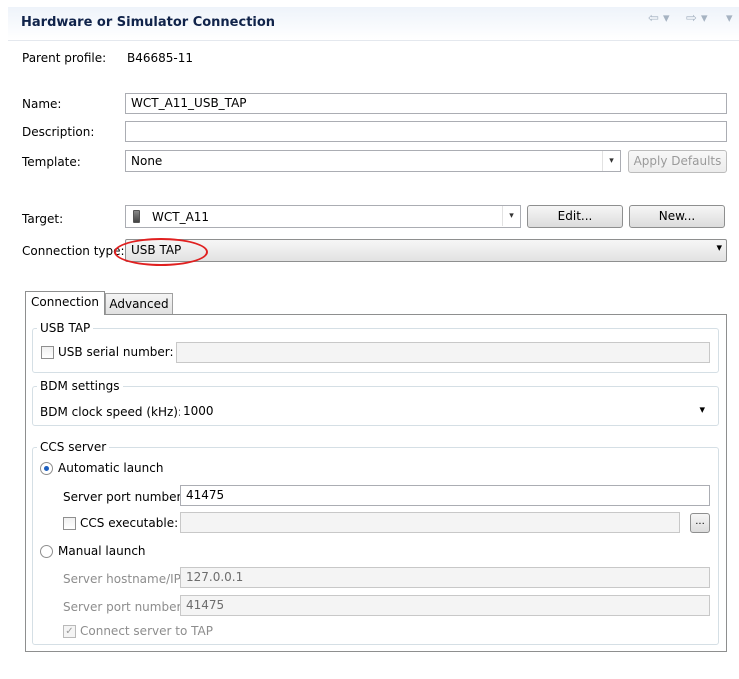  What do you see at coordinates (161, 252) in the screenshot?
I see `highlight-annotation` at bounding box center [161, 252].